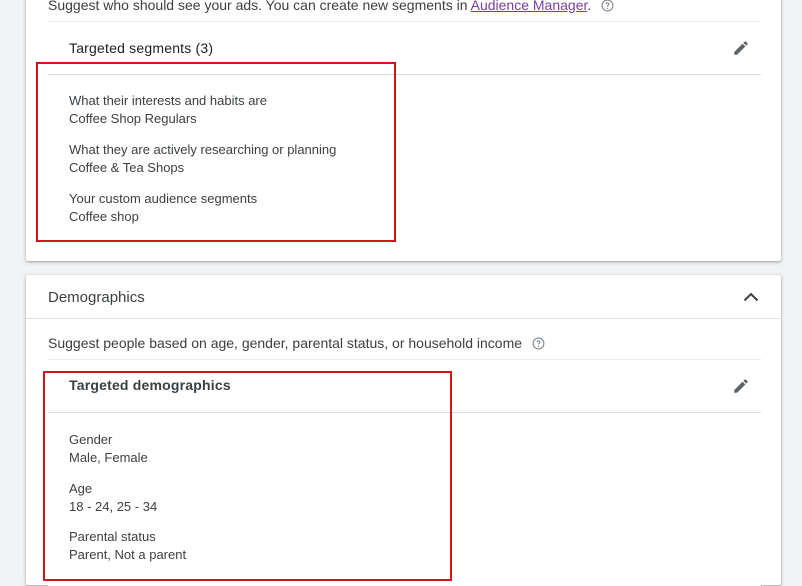  I want to click on demographics-title: Demographics, so click(96, 297).